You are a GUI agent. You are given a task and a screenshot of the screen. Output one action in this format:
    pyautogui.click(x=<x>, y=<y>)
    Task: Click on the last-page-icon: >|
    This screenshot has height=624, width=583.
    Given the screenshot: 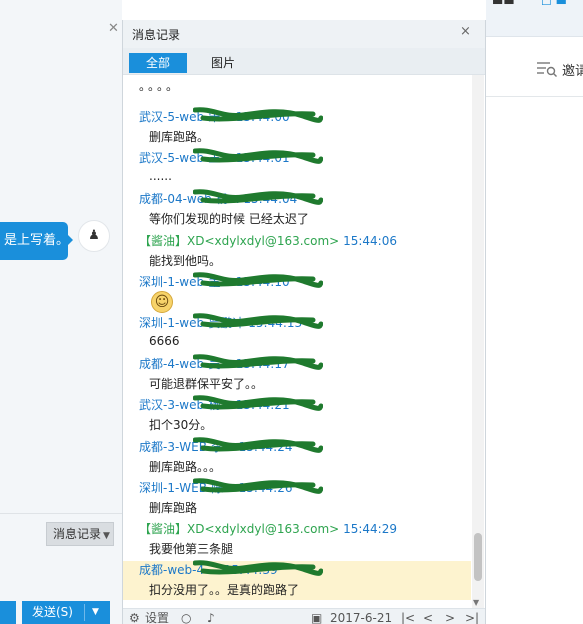 What is the action you would take?
    pyautogui.click(x=472, y=616)
    